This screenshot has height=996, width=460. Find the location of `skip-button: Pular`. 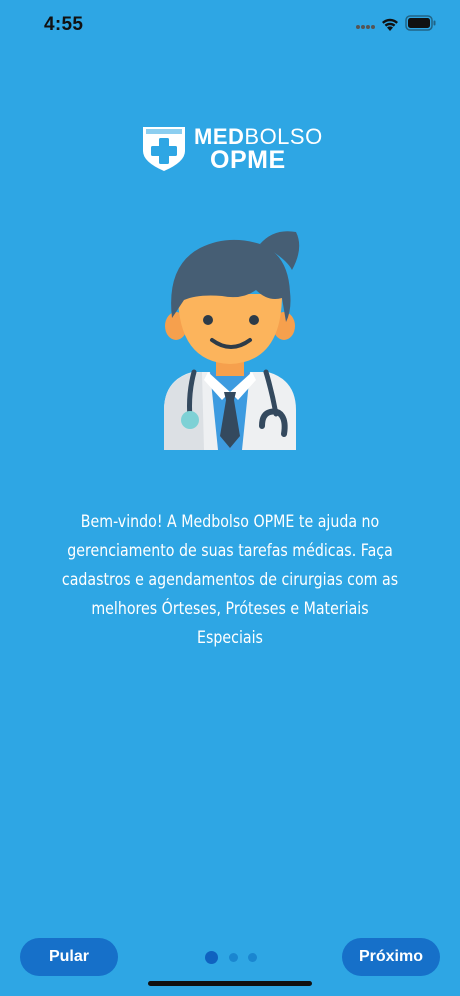

skip-button: Pular is located at coordinates (69, 957).